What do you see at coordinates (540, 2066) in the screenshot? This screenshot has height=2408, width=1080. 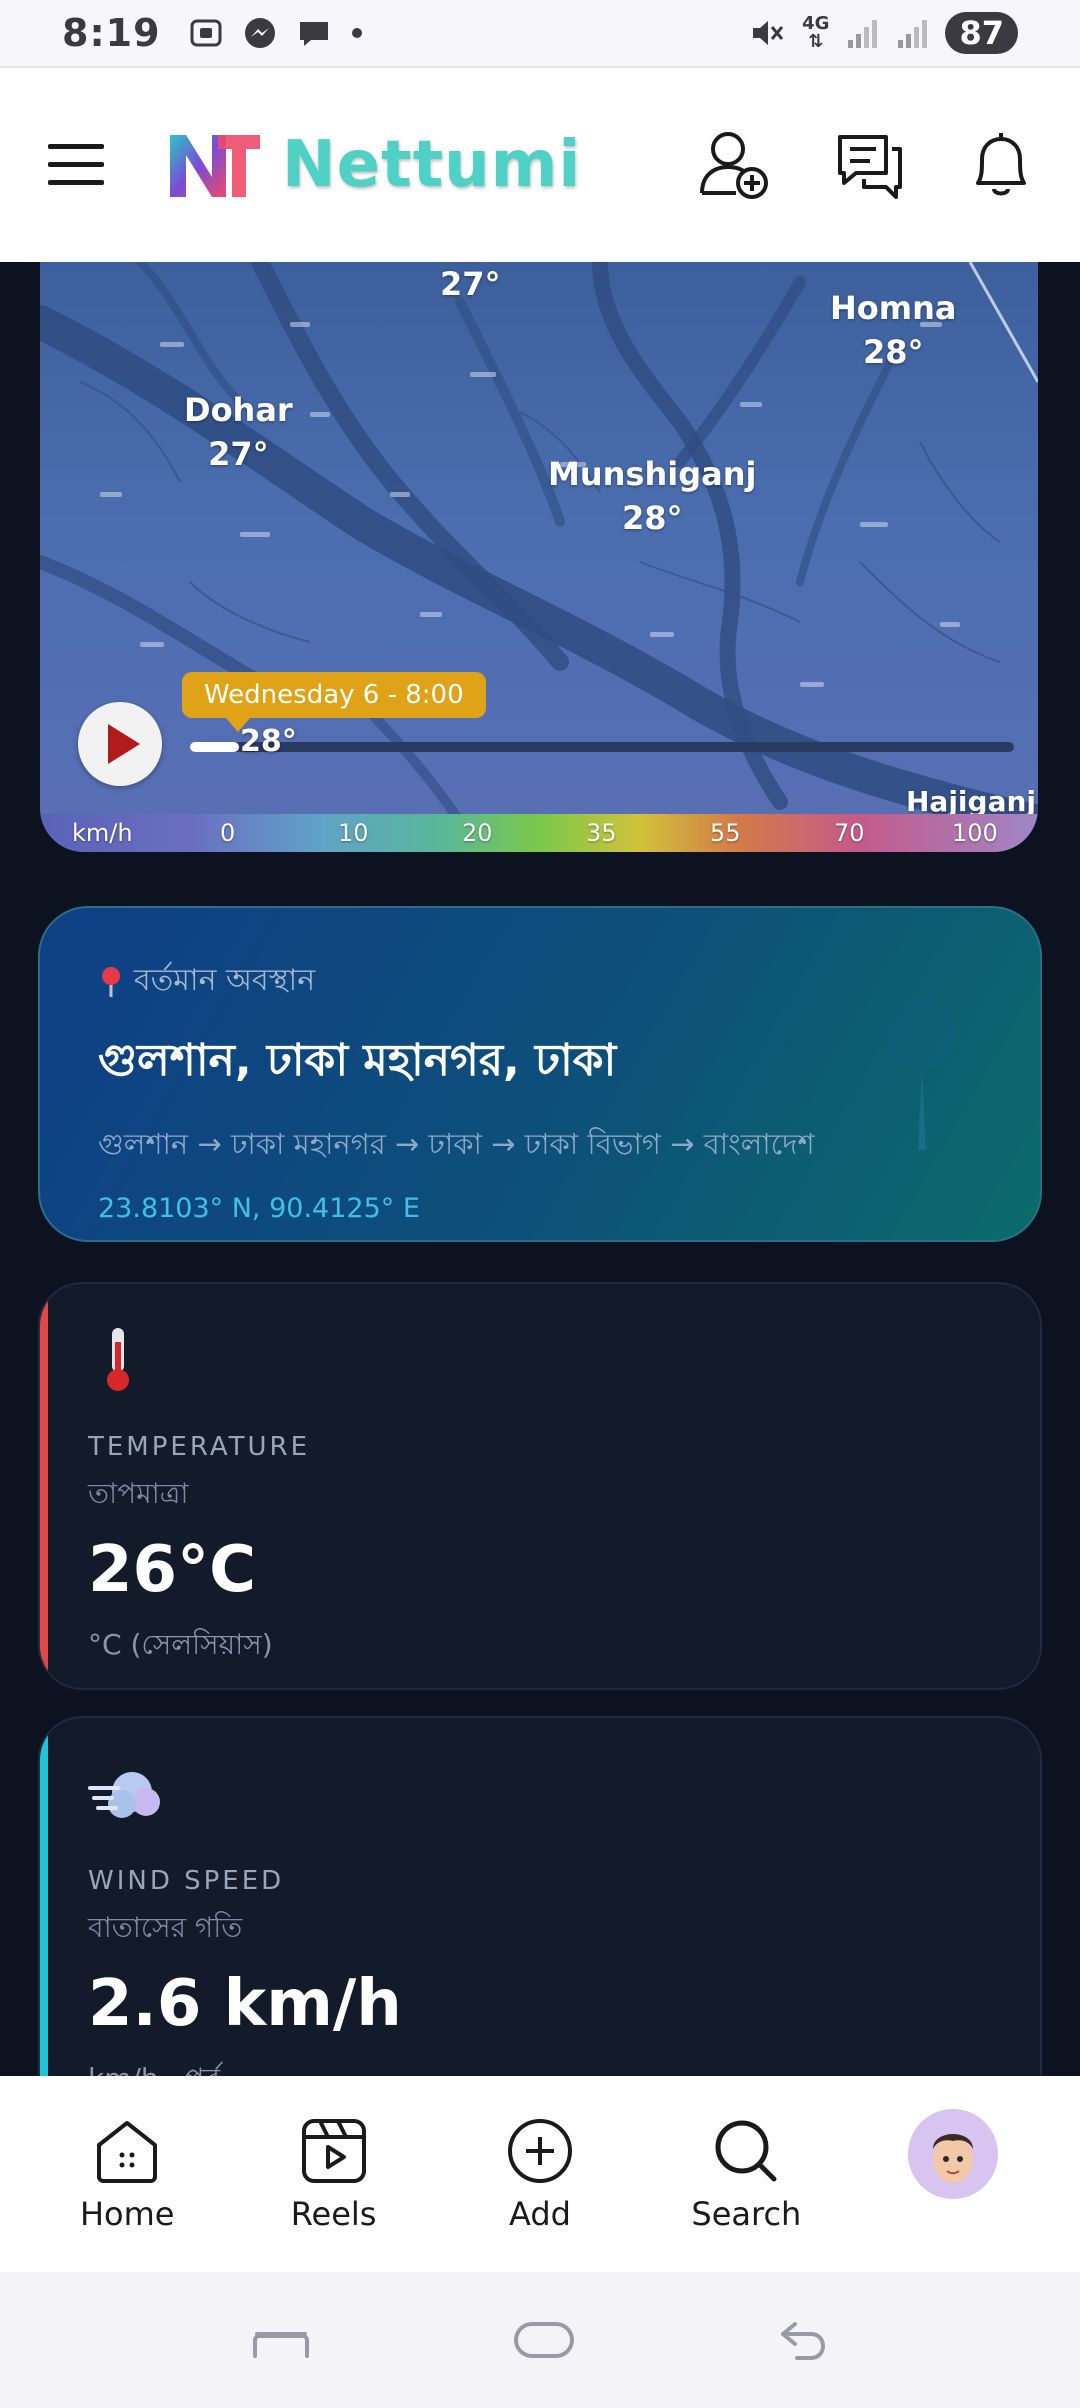 I see `metric-unit: km/h · পূর্ব` at bounding box center [540, 2066].